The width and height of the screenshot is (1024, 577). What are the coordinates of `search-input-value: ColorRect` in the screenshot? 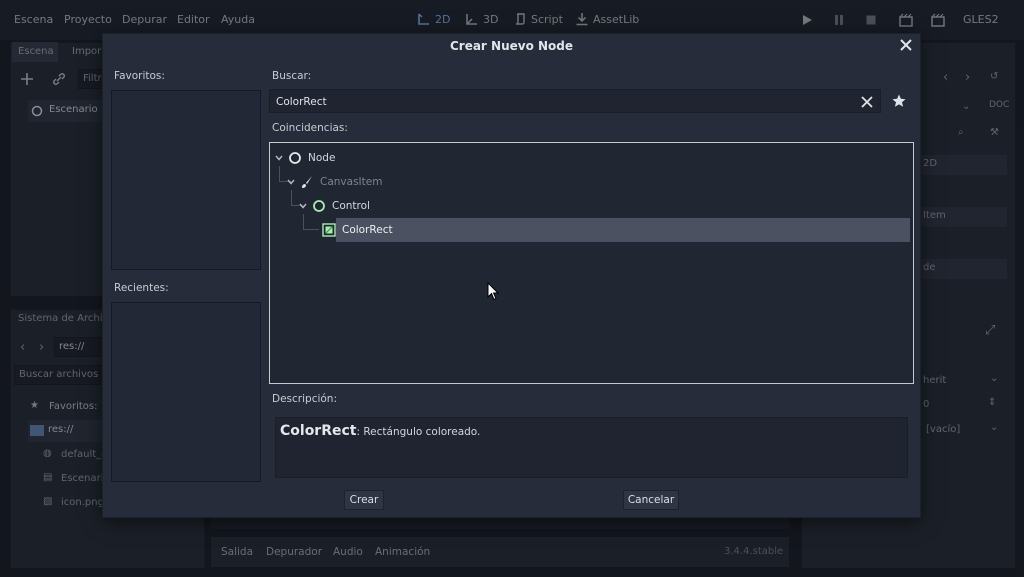 It's located at (301, 102).